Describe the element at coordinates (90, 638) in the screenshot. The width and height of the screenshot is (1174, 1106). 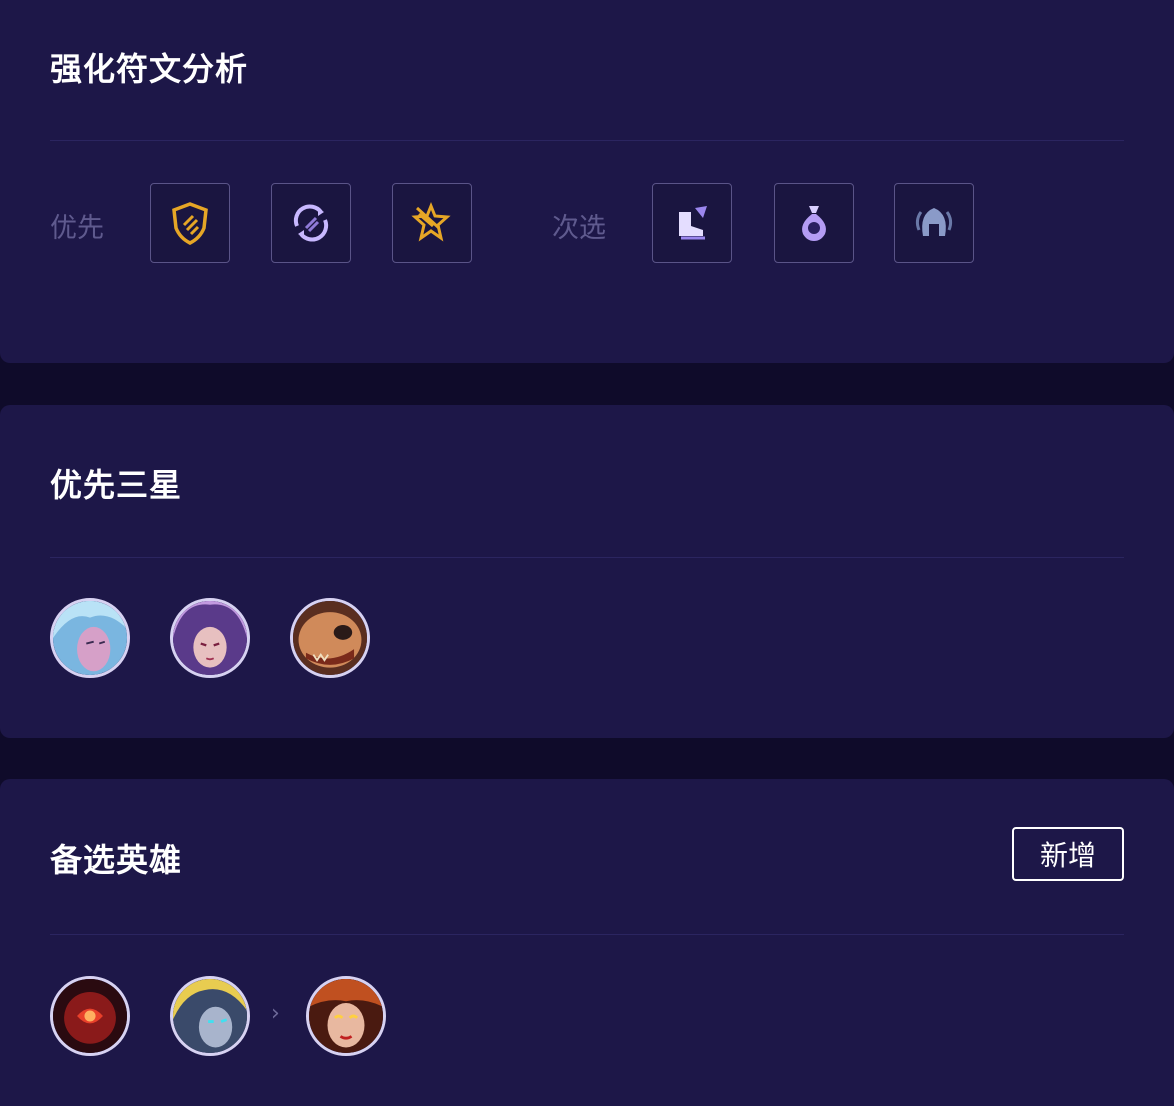
I see `champion-portrait-blue-hair` at that location.